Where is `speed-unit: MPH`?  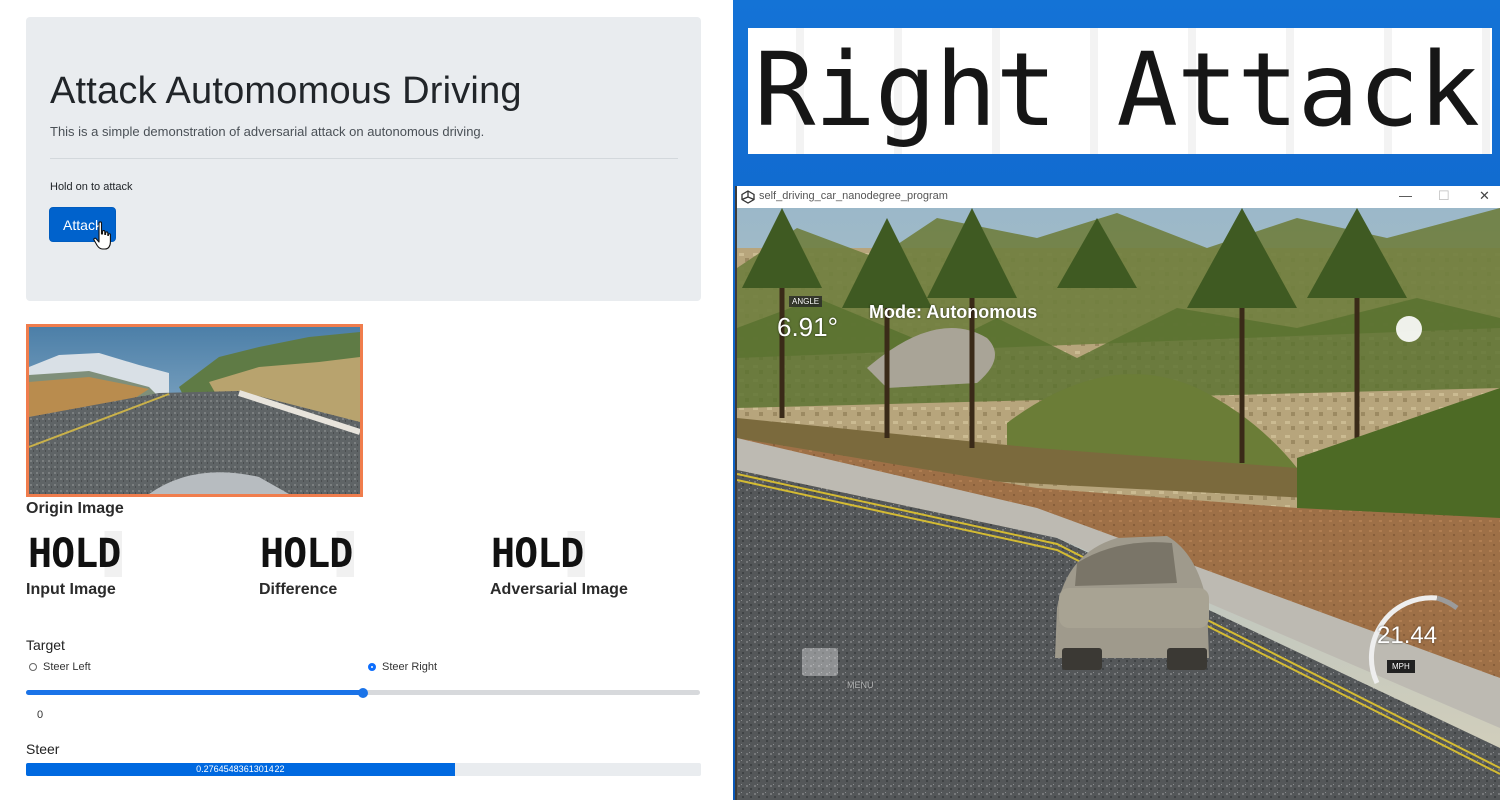 speed-unit: MPH is located at coordinates (1401, 666).